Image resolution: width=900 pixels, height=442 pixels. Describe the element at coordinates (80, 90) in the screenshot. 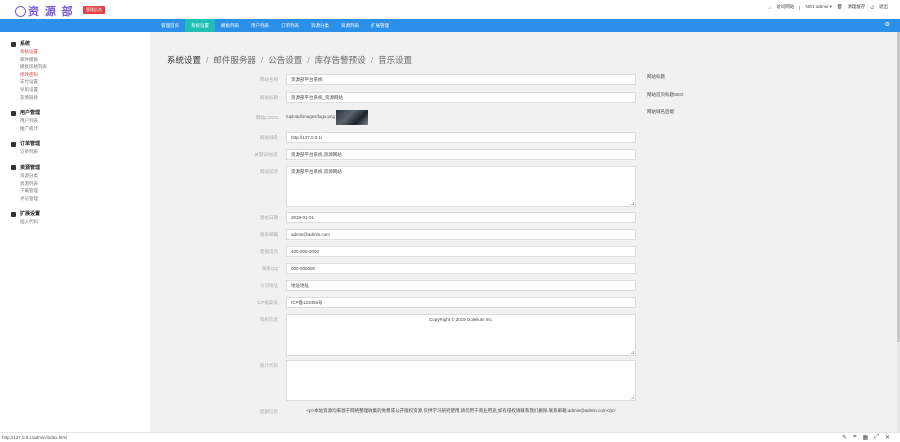

I see `sidebar-item-navigation: 导航设置` at that location.